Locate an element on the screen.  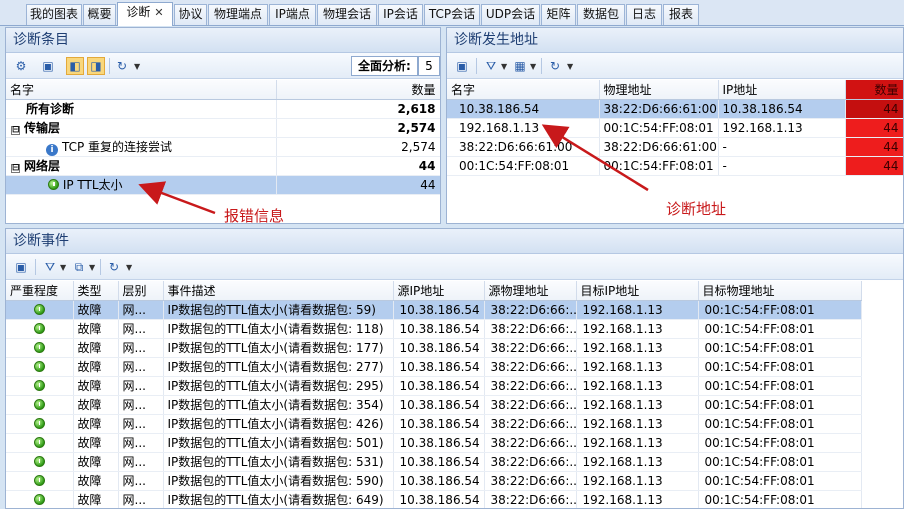
copy-icon: ⧉ is located at coordinates (79, 267).